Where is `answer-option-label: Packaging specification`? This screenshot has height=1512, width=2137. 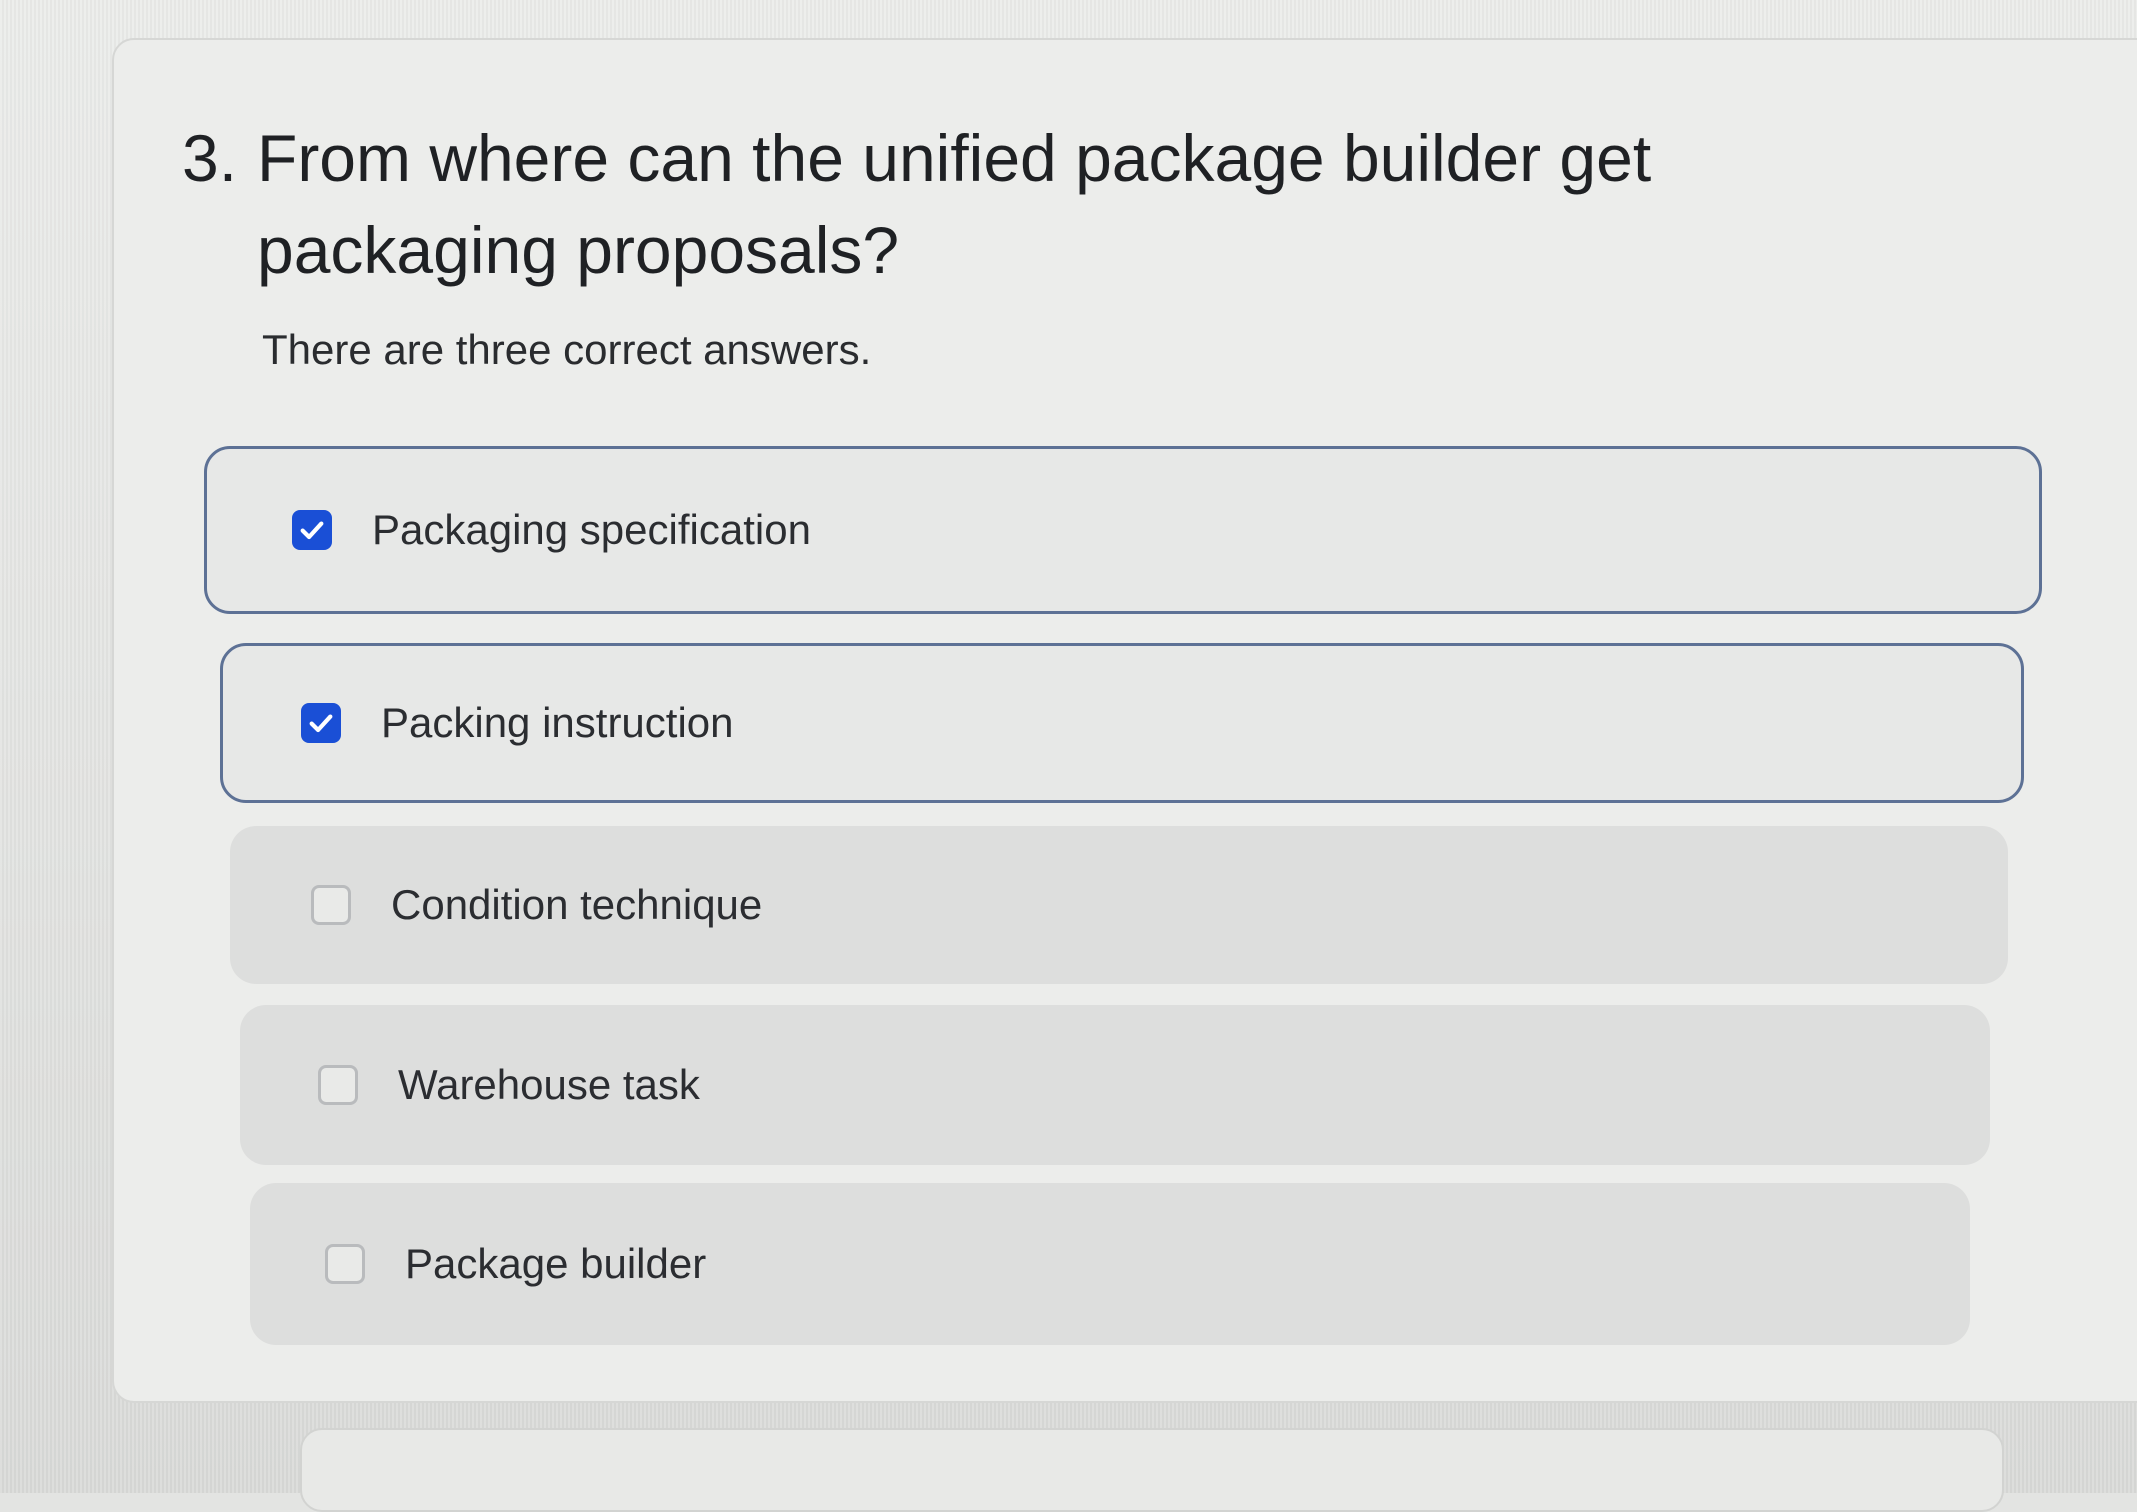 answer-option-label: Packaging specification is located at coordinates (591, 529).